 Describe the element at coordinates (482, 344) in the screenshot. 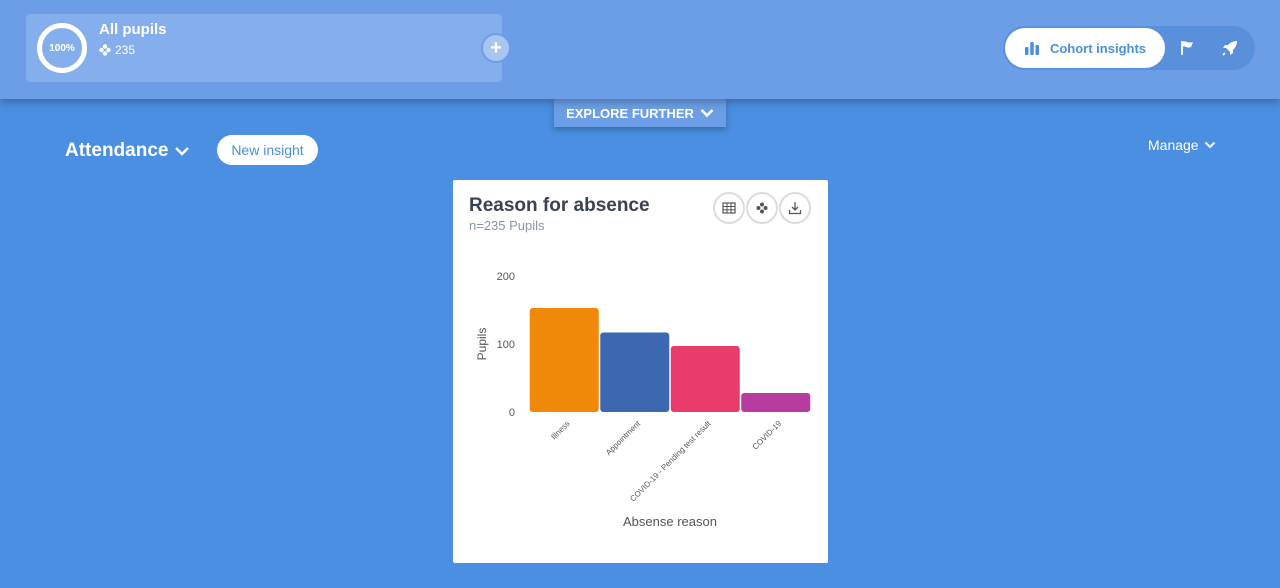

I see `y-axis-title: Pupils` at that location.